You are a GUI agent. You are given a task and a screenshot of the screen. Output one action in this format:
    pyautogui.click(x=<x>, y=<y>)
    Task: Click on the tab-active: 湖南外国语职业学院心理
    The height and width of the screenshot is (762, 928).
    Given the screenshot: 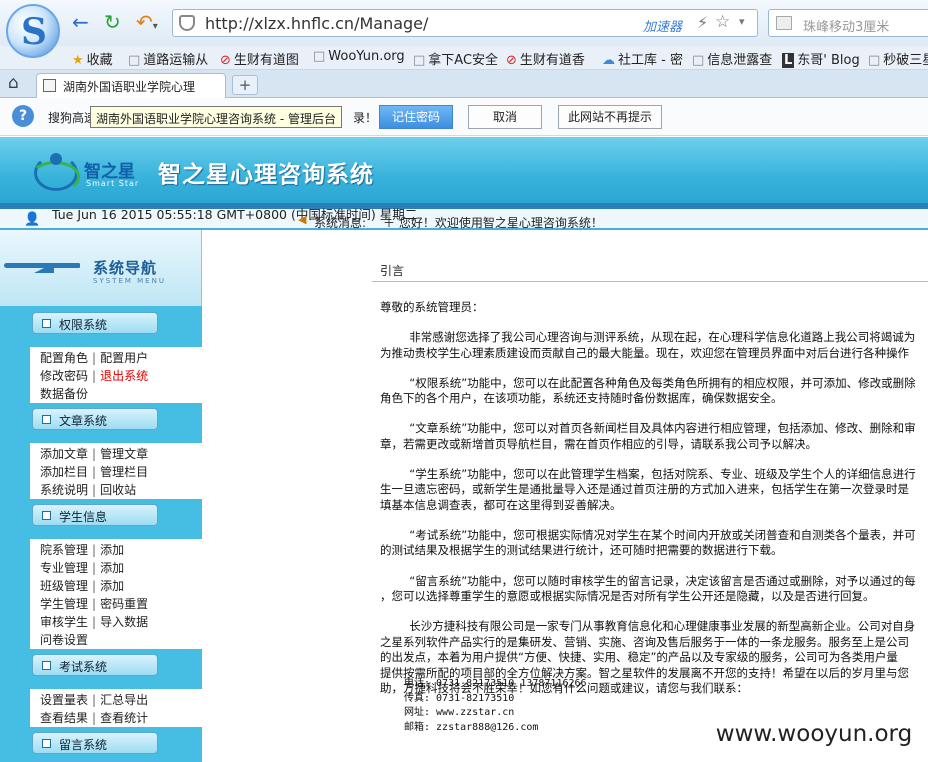 What is the action you would take?
    pyautogui.click(x=131, y=85)
    